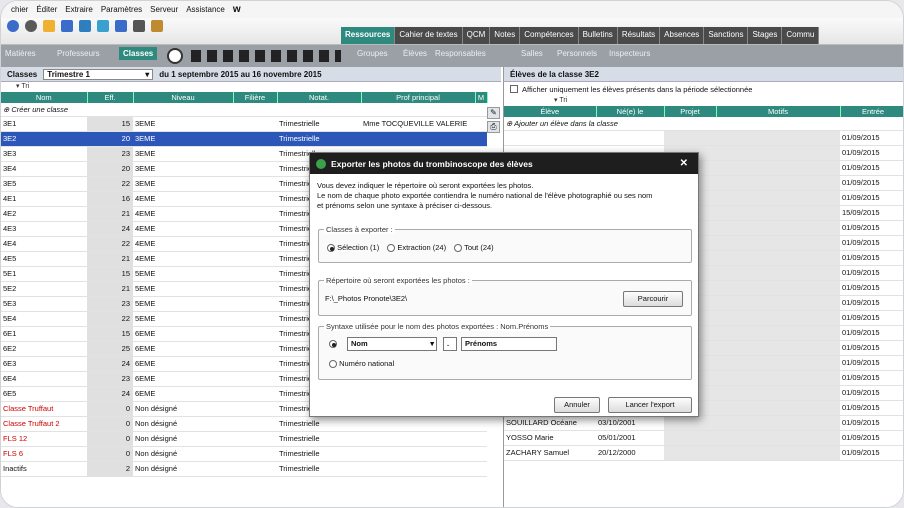 The height and width of the screenshot is (508, 904). What do you see at coordinates (244, 110) in the screenshot?
I see `create-class-row: ⊕ Créer une classe` at bounding box center [244, 110].